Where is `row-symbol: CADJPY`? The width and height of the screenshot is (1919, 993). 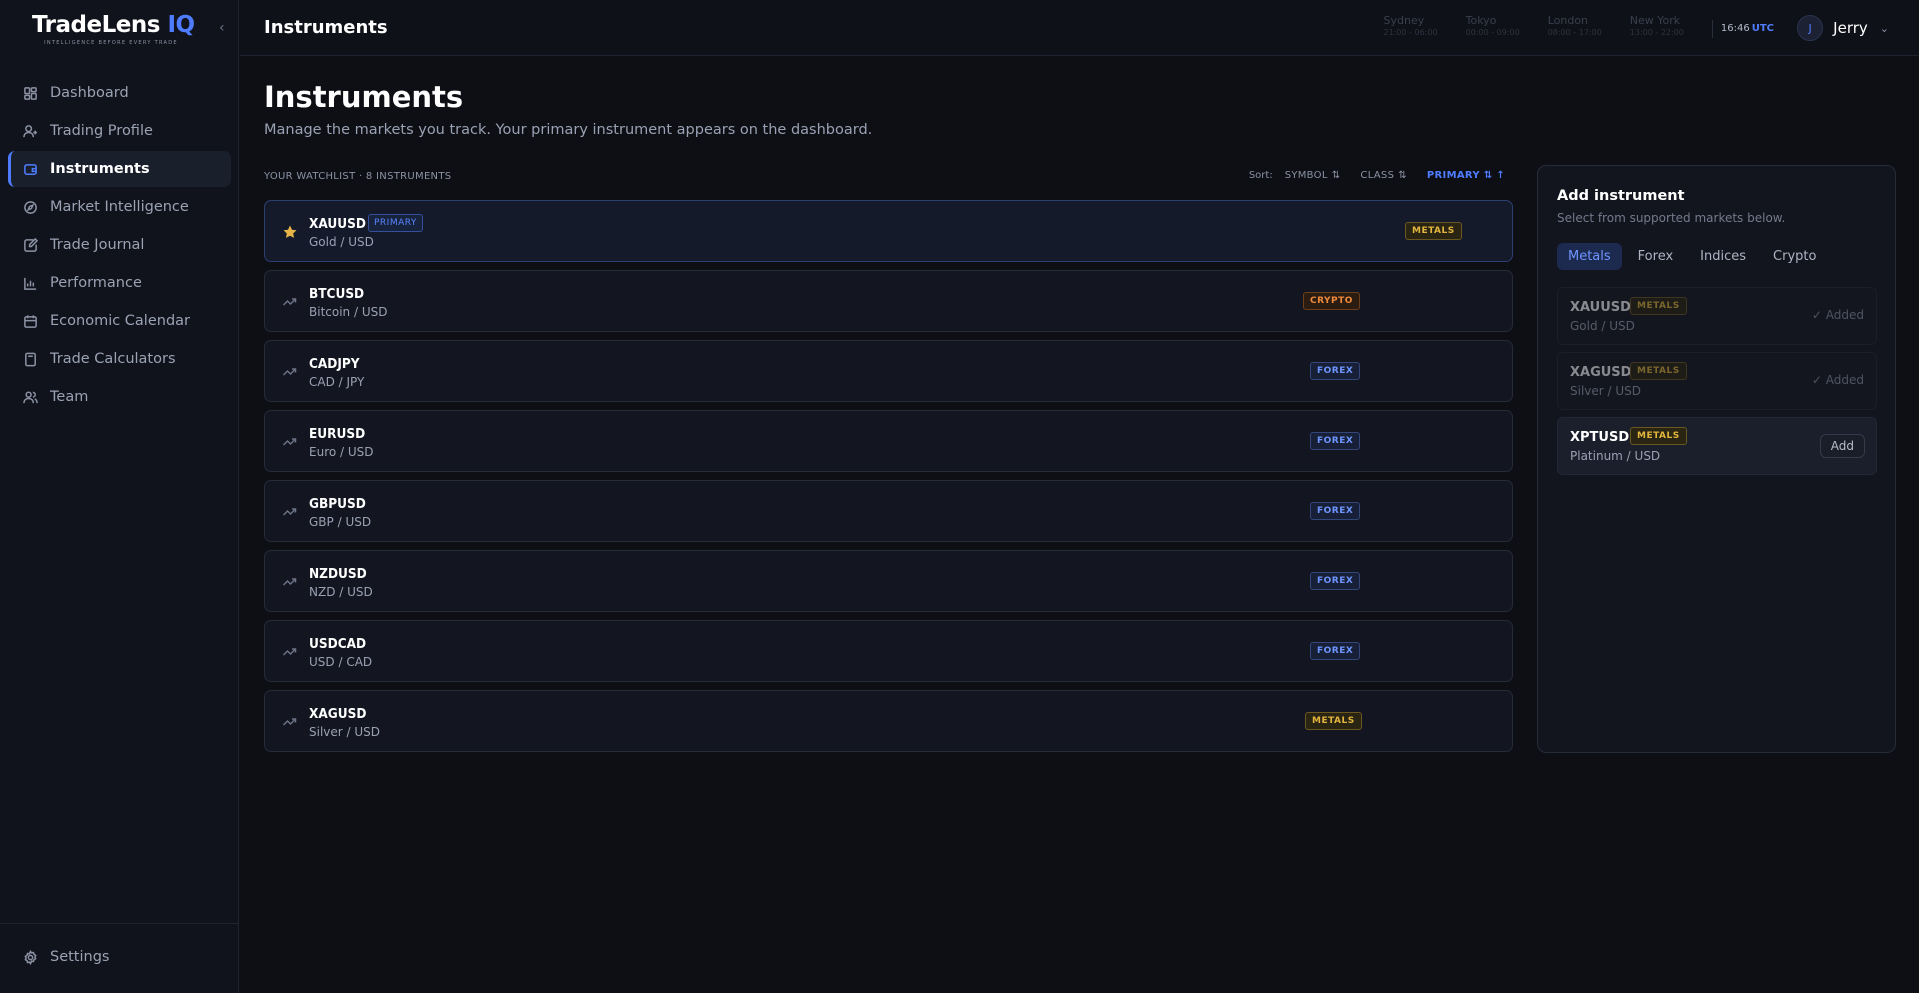 row-symbol: CADJPY is located at coordinates (334, 364).